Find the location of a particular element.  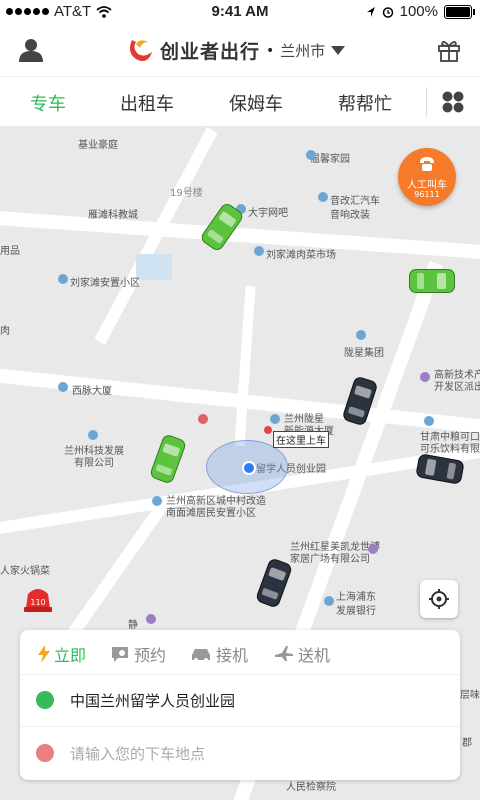

dropoff-marker-icon is located at coordinates (45, 753).